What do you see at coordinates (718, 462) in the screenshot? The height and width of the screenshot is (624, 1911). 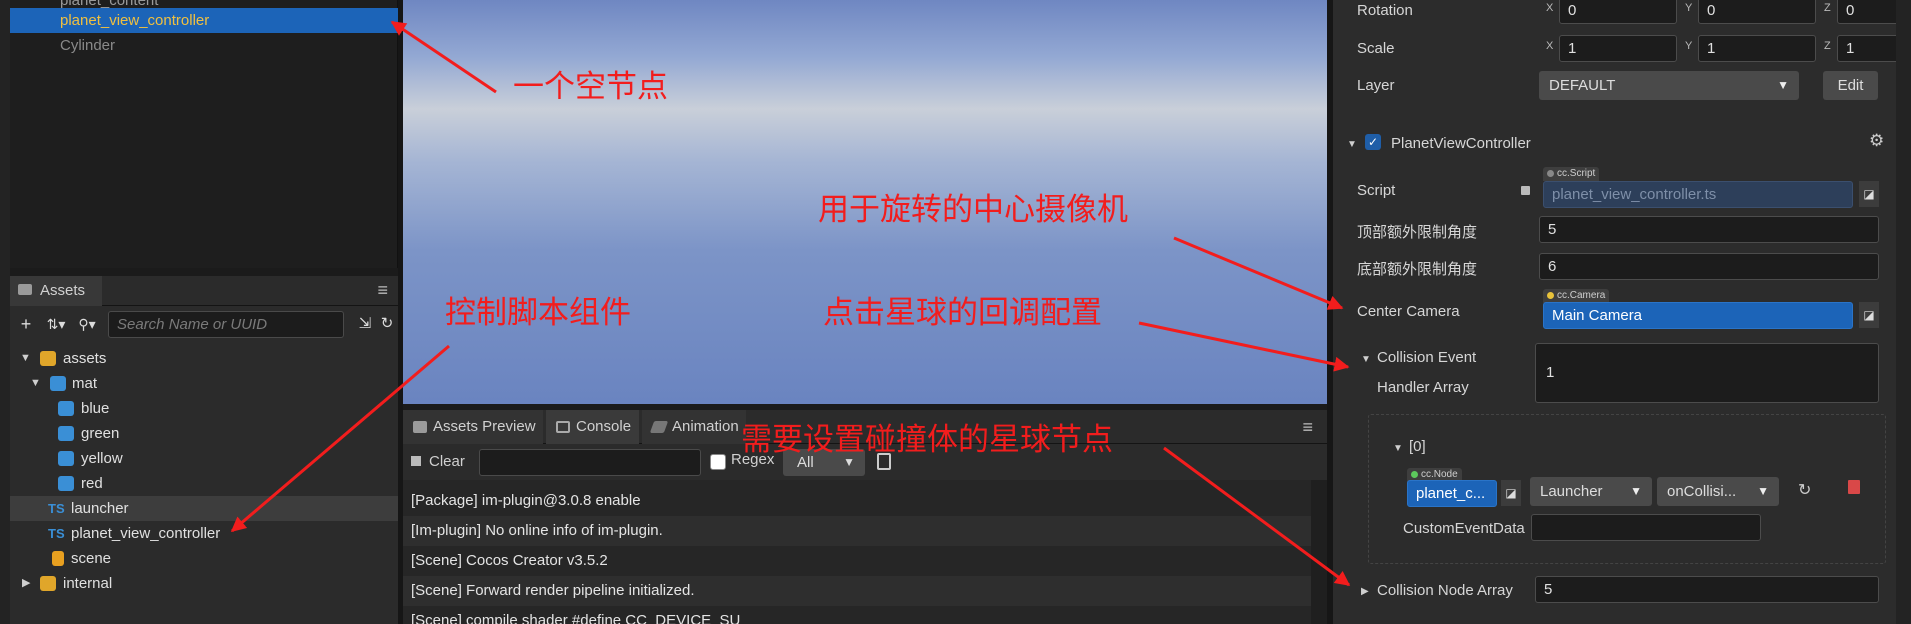 I see `regex-checkbox` at bounding box center [718, 462].